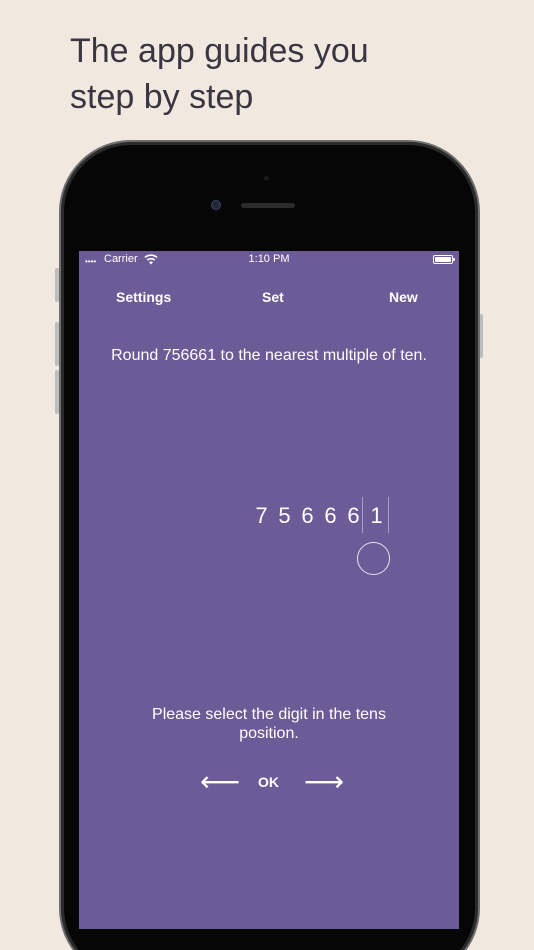 Image resolution: width=534 pixels, height=950 pixels. I want to click on ok-button: OK, so click(268, 782).